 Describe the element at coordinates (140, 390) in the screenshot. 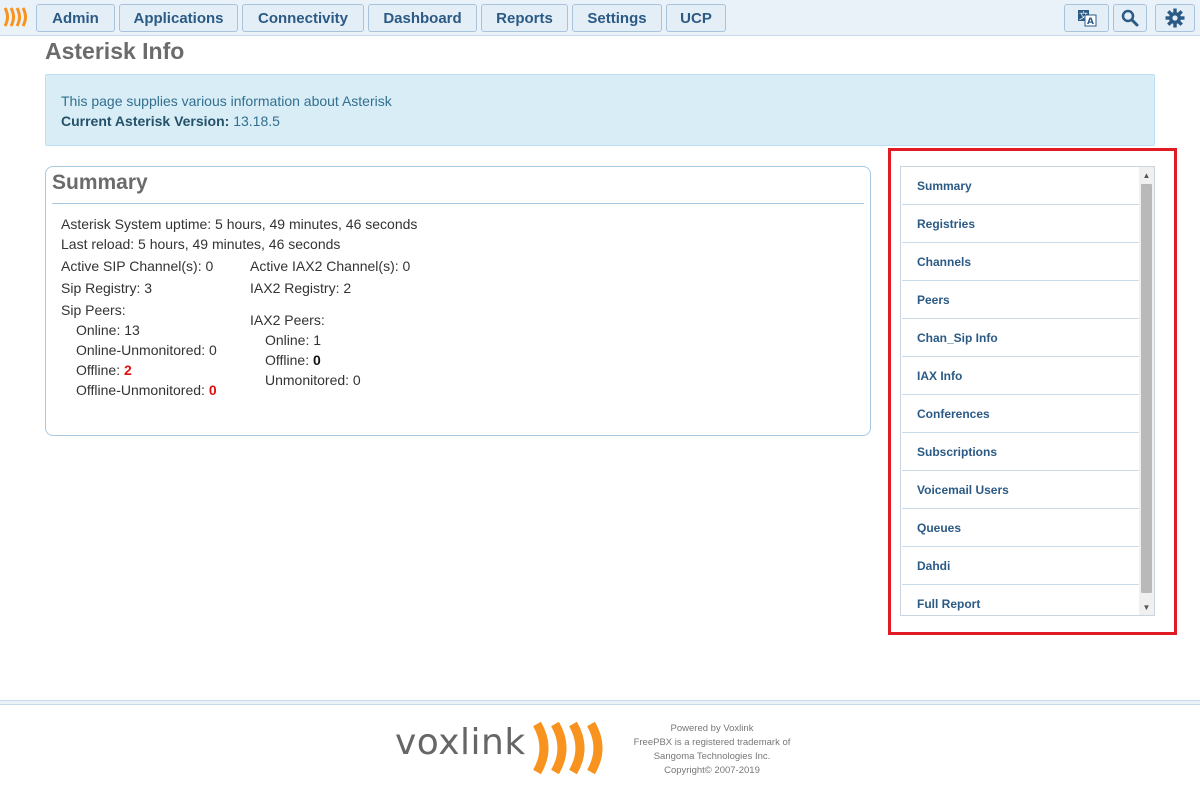

I see `sip-offline-unmonitored-label: Offline-Unmonitored:` at that location.